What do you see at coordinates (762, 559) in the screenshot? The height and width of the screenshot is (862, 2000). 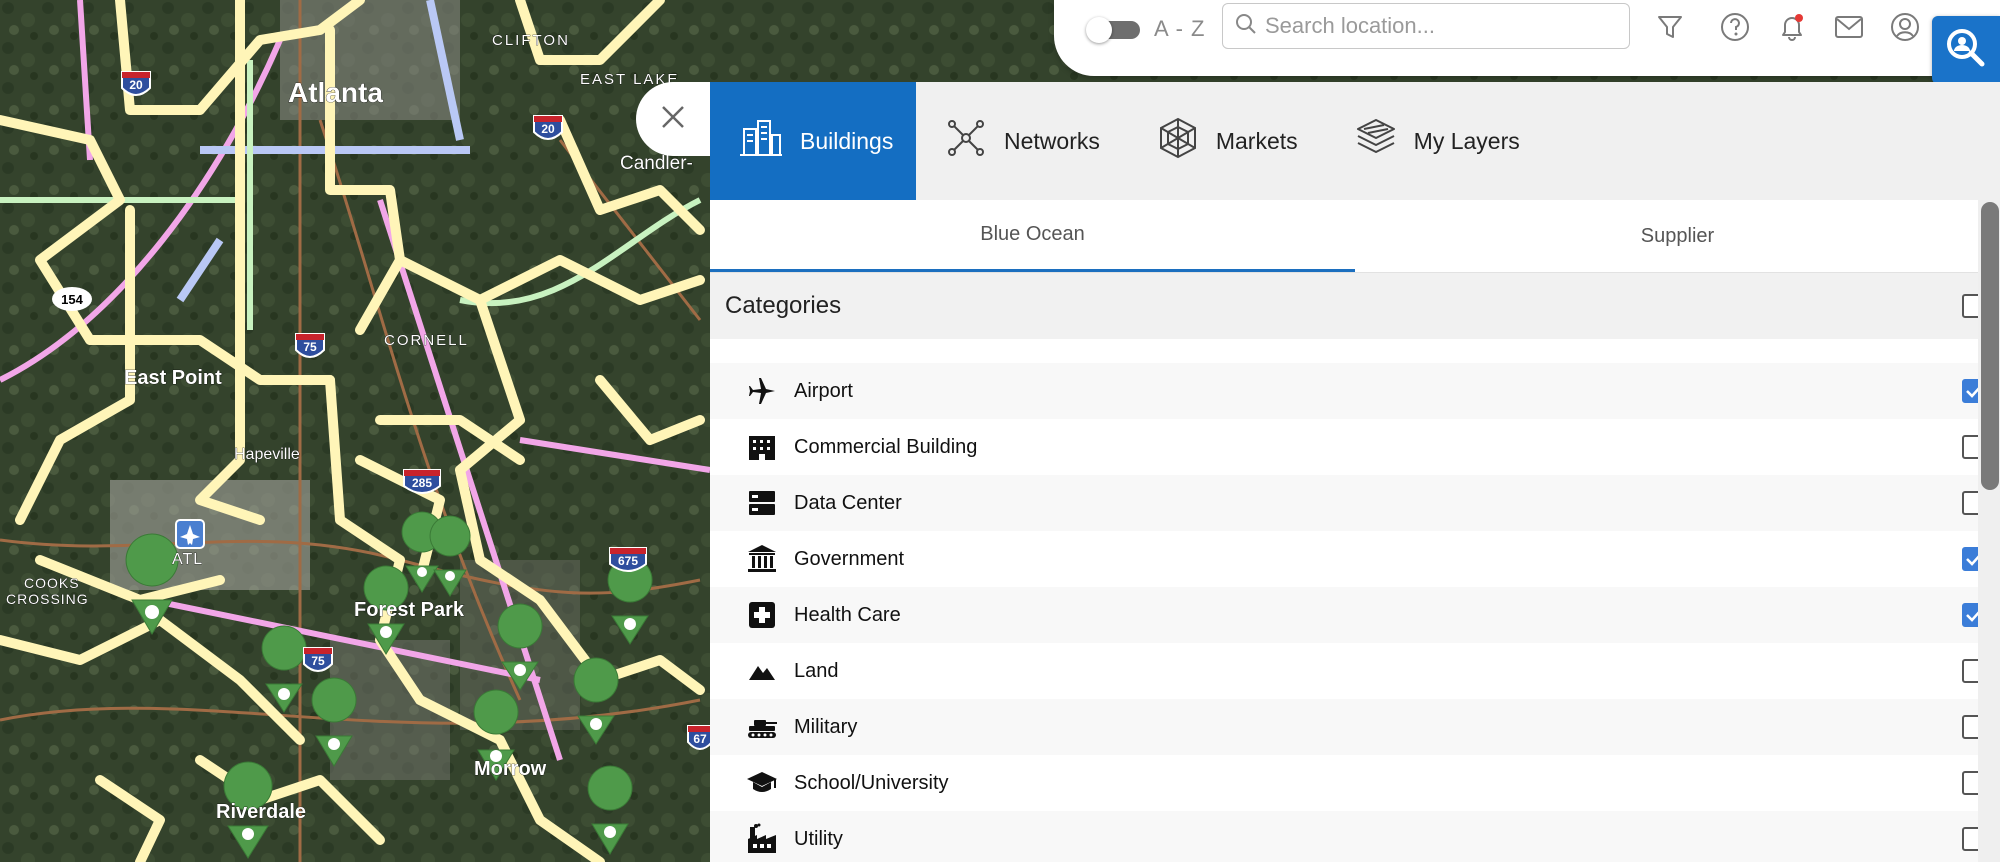 I see `government-icon` at bounding box center [762, 559].